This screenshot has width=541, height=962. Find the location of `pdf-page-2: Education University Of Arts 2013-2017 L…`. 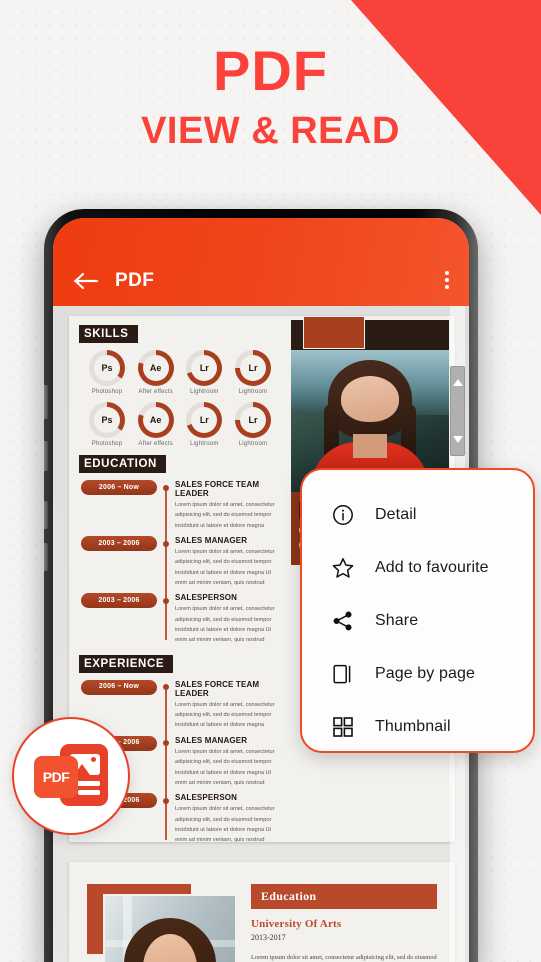

pdf-page-2: Education University Of Arts 2013-2017 L… is located at coordinates (262, 912).